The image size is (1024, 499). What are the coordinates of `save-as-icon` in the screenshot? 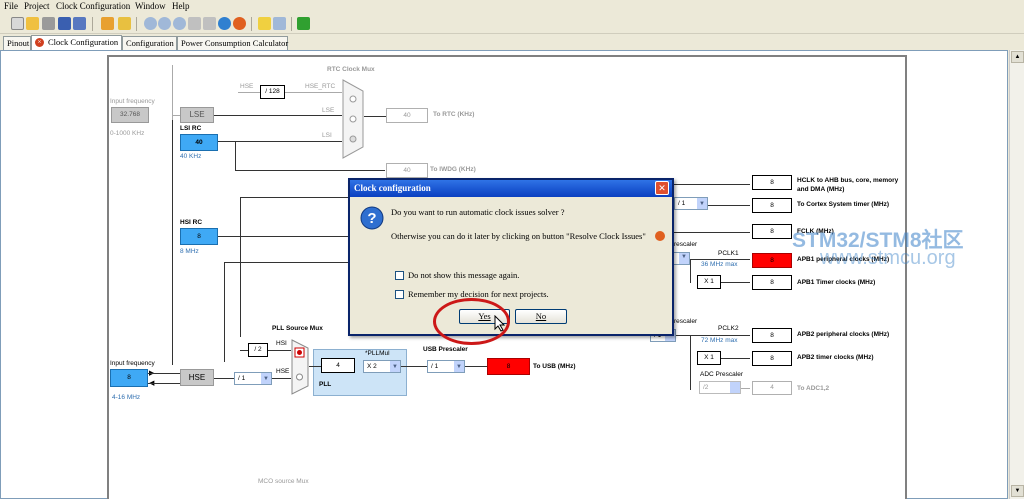 It's located at (79, 23).